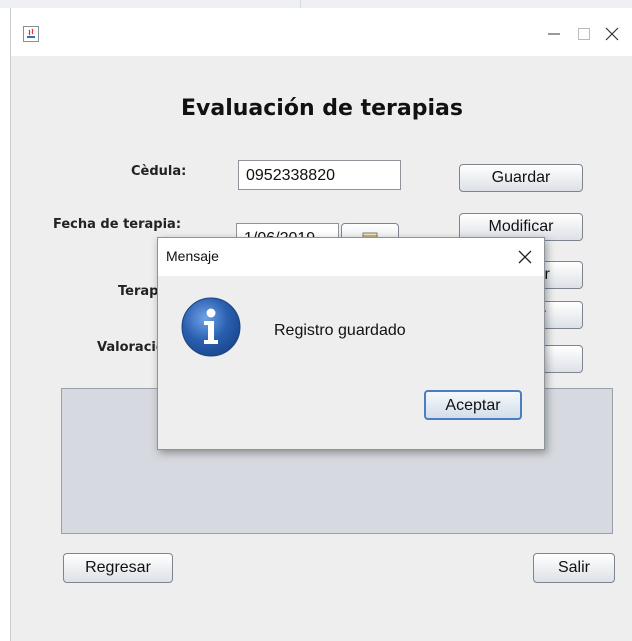 The image size is (632, 641). Describe the element at coordinates (118, 568) in the screenshot. I see `regresar-button: Regresar` at that location.